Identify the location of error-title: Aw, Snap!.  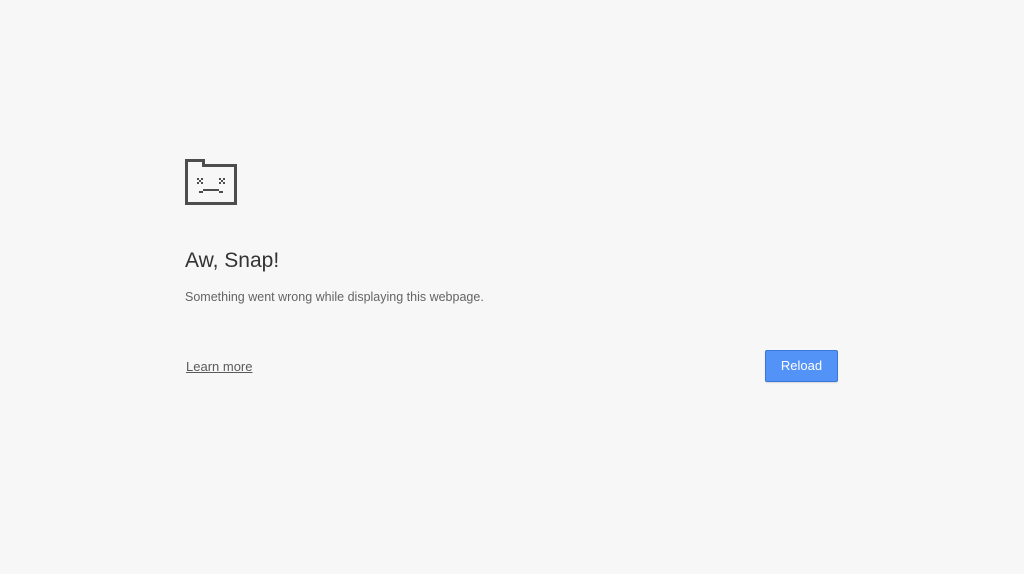
(232, 260).